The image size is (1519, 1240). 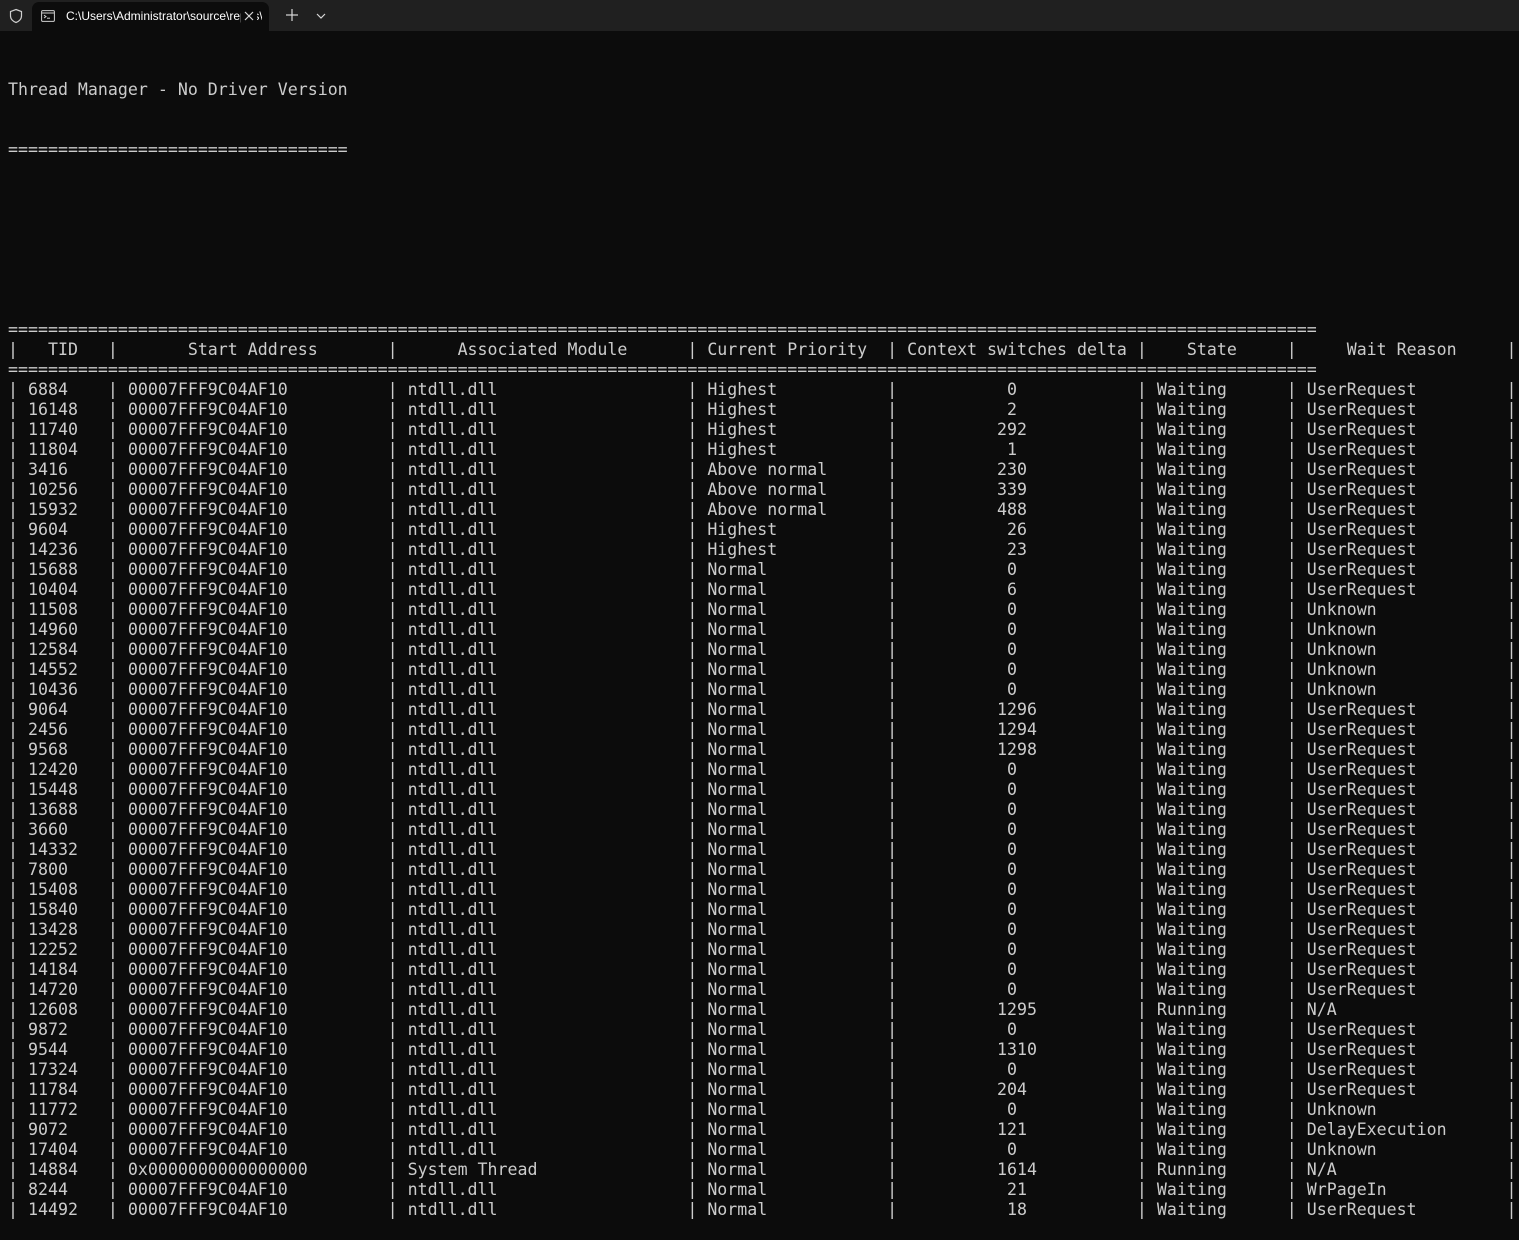 I want to click on title-underline: ==================================, so click(x=178, y=149).